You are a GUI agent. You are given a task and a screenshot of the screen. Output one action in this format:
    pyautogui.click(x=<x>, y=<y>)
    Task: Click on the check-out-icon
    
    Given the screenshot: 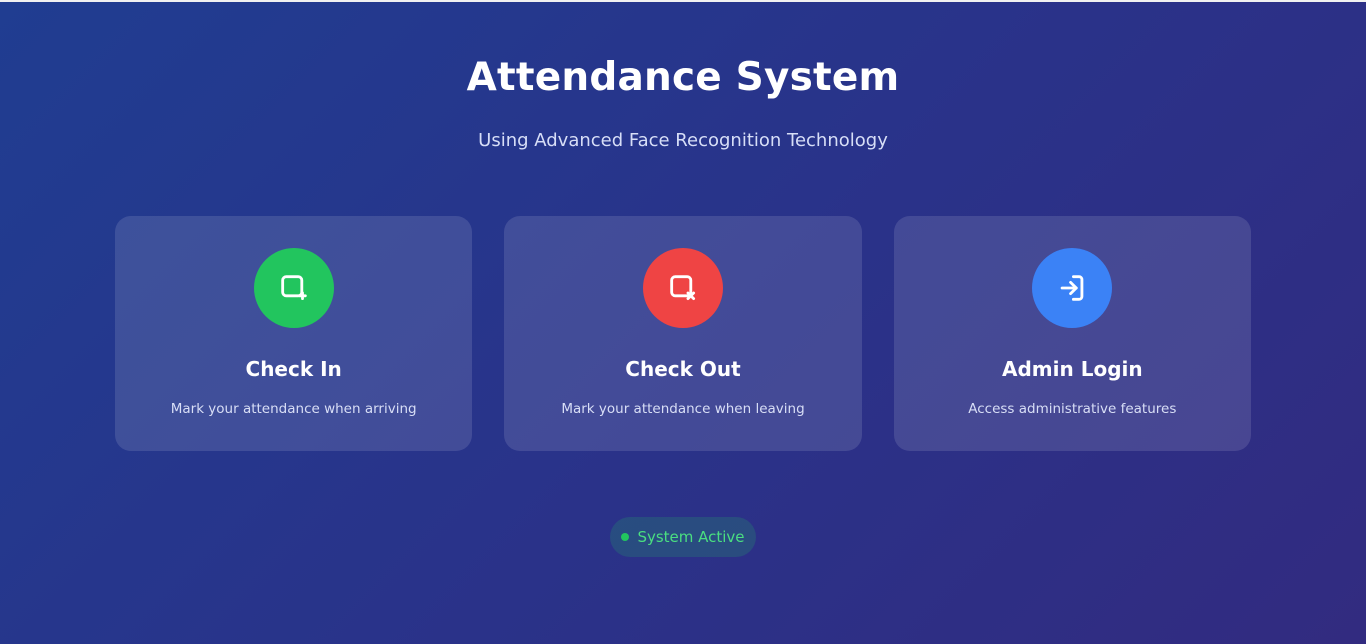 What is the action you would take?
    pyautogui.click(x=683, y=288)
    